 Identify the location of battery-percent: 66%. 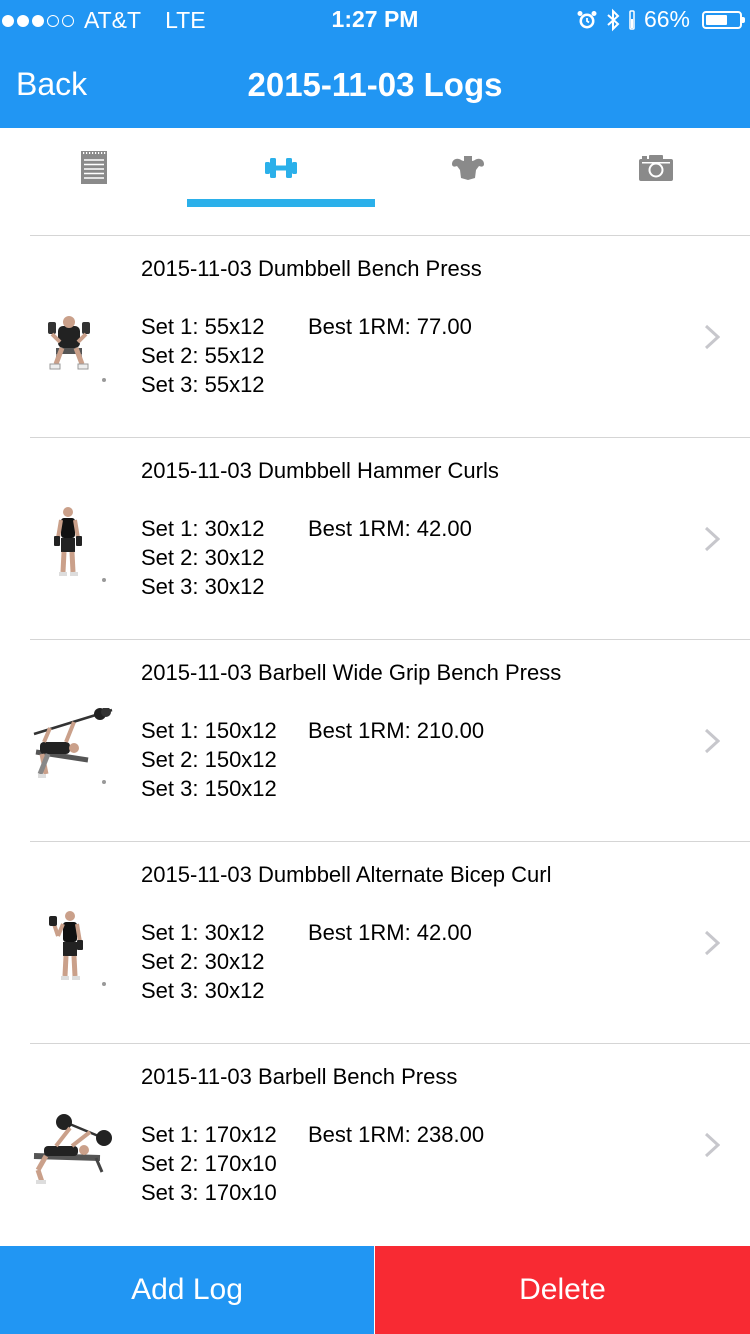
(666, 19).